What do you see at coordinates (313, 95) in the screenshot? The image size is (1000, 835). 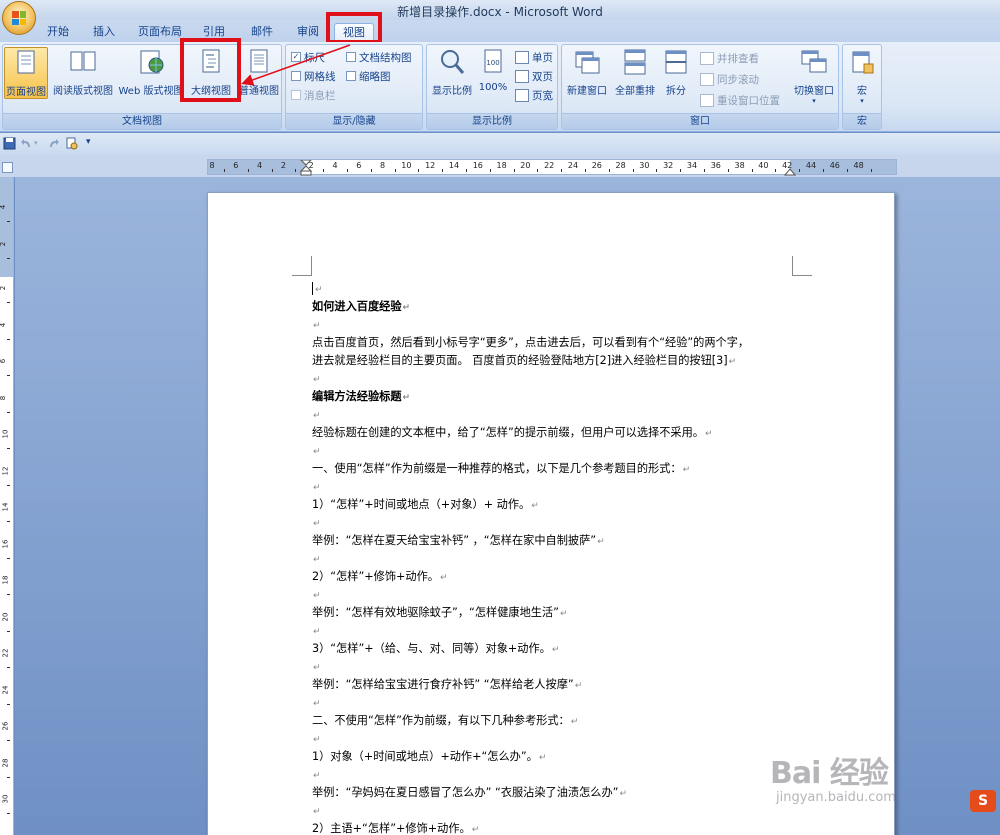 I see `message-bar-checkbox: 消息栏` at bounding box center [313, 95].